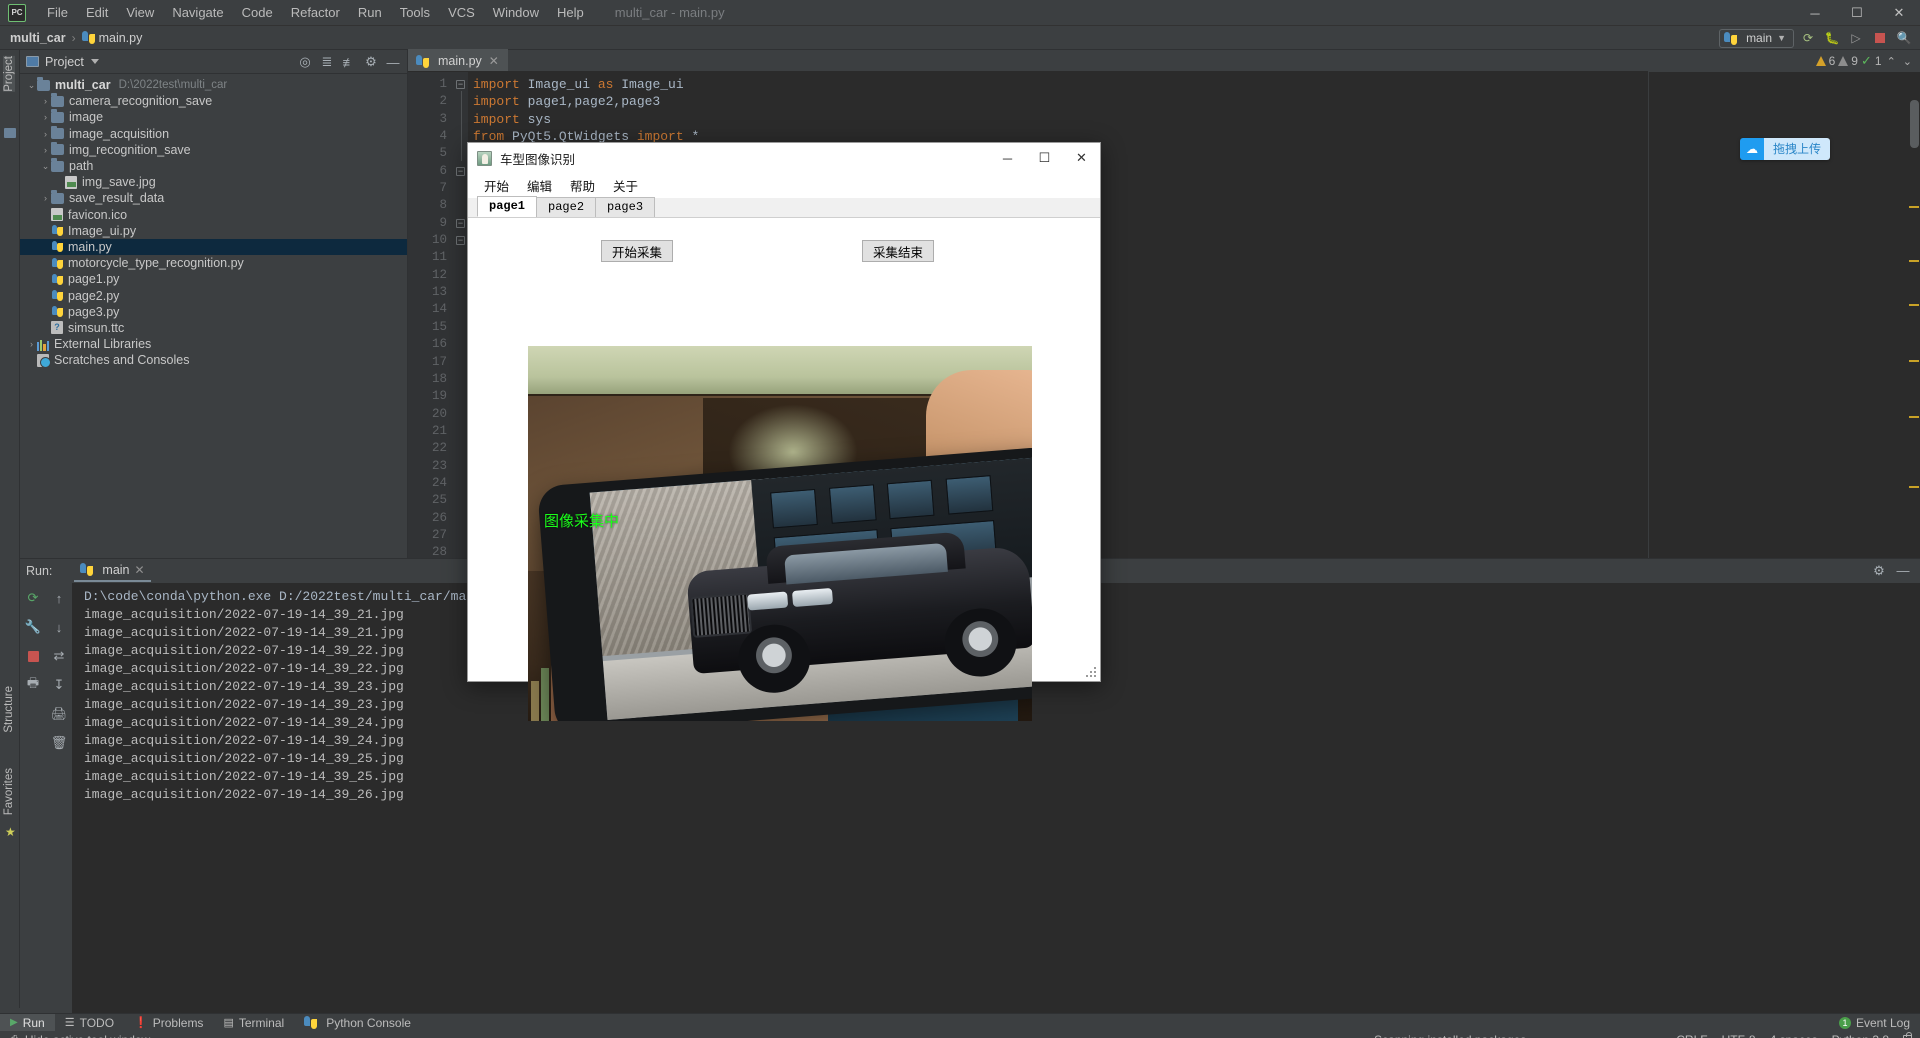 The width and height of the screenshot is (1920, 1038). Describe the element at coordinates (1891, 61) in the screenshot. I see `chevron-up-icon: ⌃` at that location.